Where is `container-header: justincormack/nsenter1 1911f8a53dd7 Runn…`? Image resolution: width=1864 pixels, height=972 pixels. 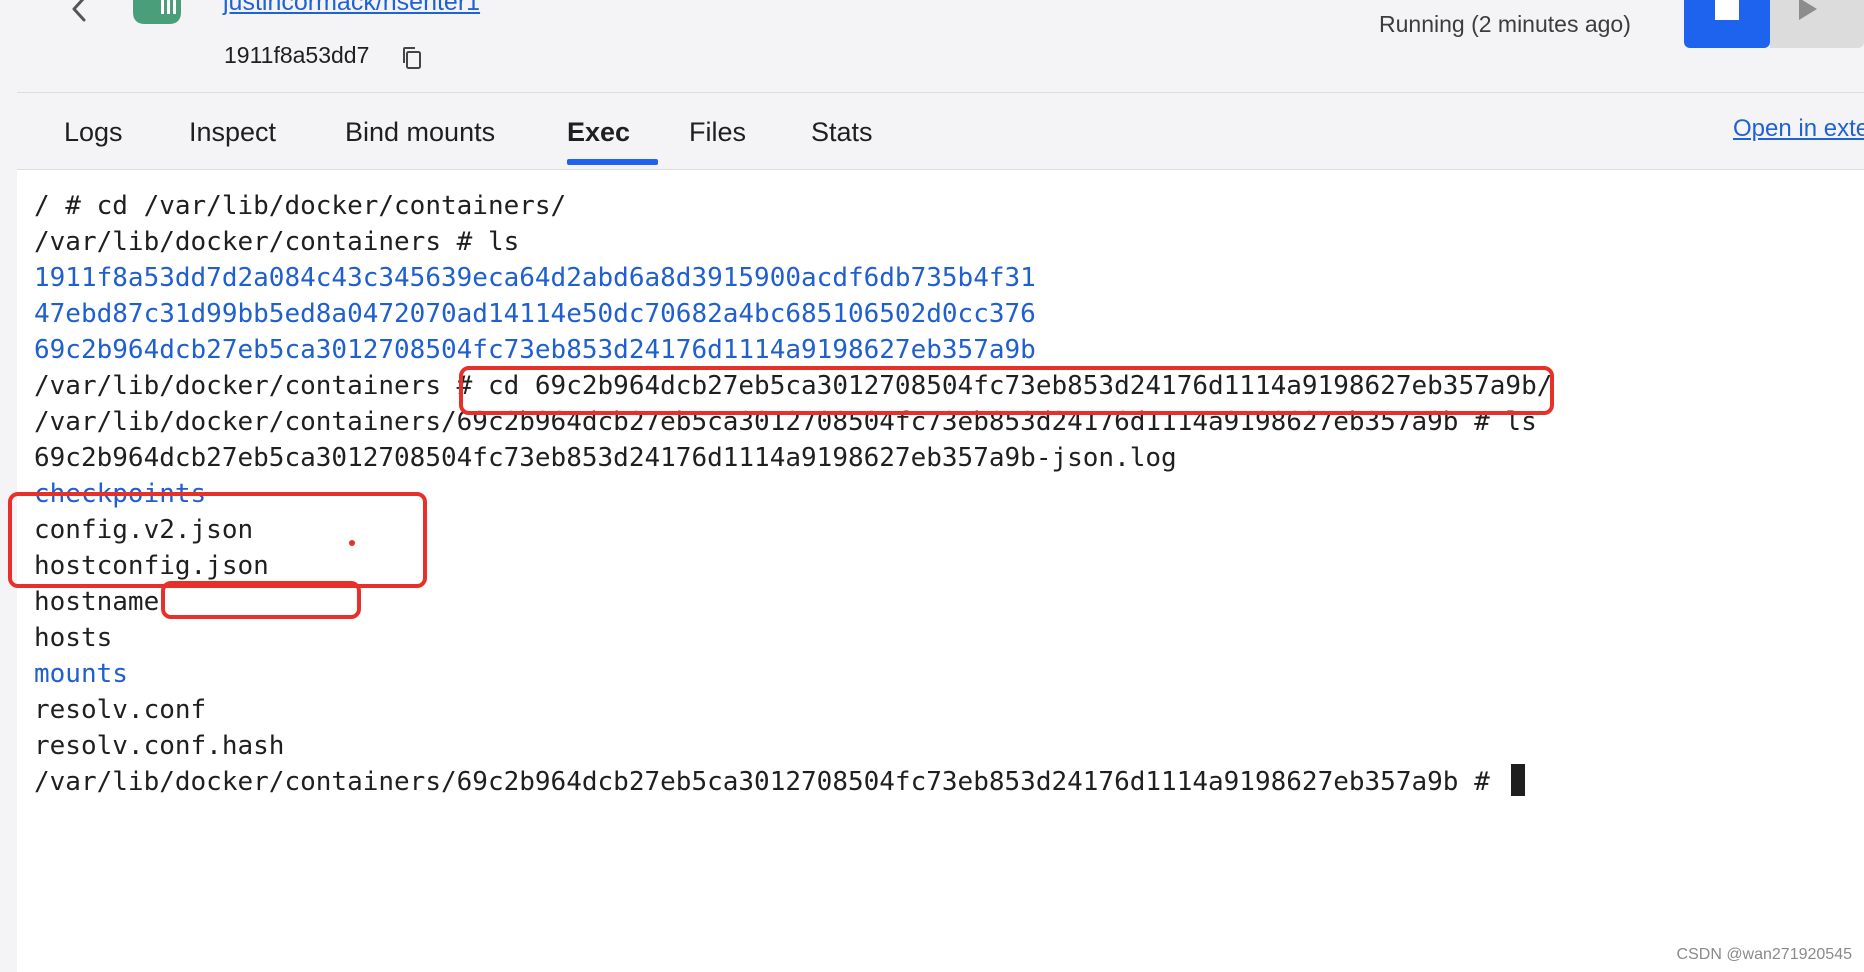
container-header: justincormack/nsenter1 1911f8a53dd7 Runn… is located at coordinates (940, 46).